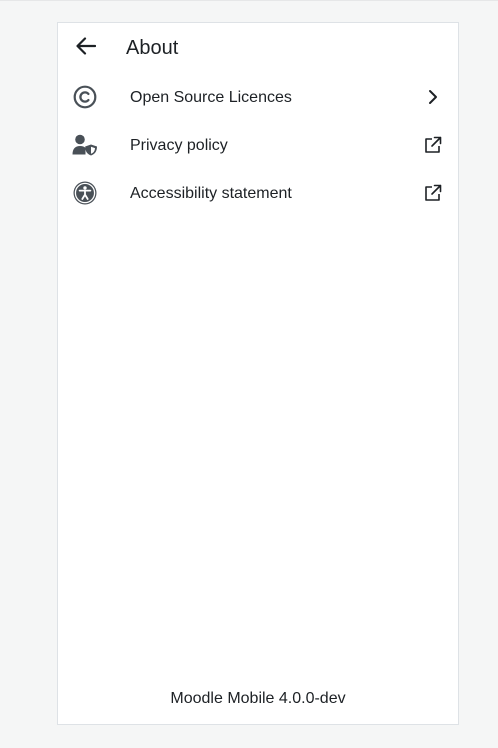  What do you see at coordinates (85, 97) in the screenshot?
I see `copyright-icon` at bounding box center [85, 97].